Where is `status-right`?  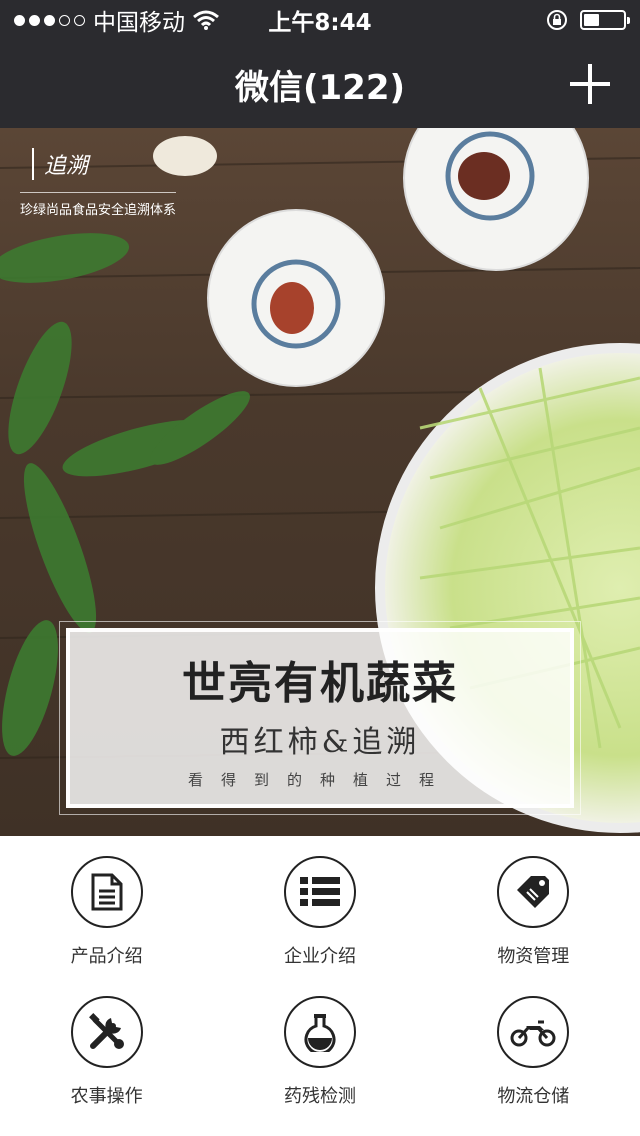 status-right is located at coordinates (588, 20).